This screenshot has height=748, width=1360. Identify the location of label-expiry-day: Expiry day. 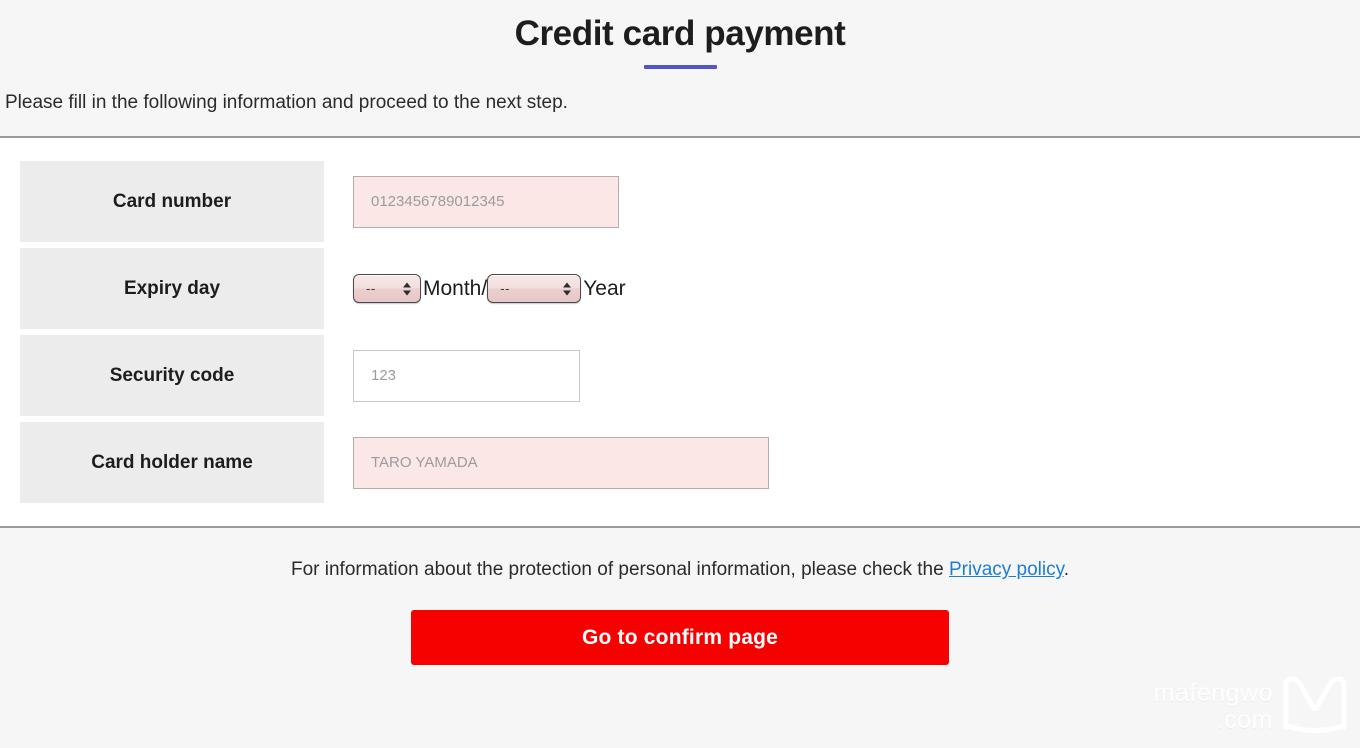
(172, 289).